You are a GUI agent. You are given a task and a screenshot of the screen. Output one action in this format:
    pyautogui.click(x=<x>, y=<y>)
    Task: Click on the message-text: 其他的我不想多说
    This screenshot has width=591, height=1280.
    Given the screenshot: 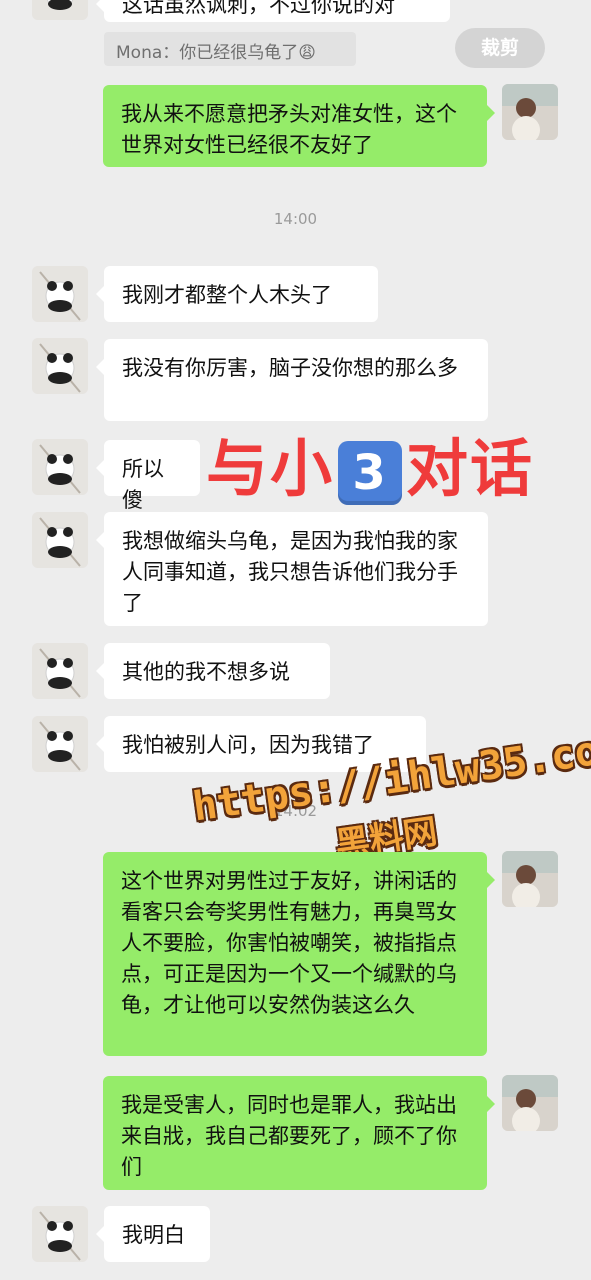 What is the action you would take?
    pyautogui.click(x=206, y=672)
    